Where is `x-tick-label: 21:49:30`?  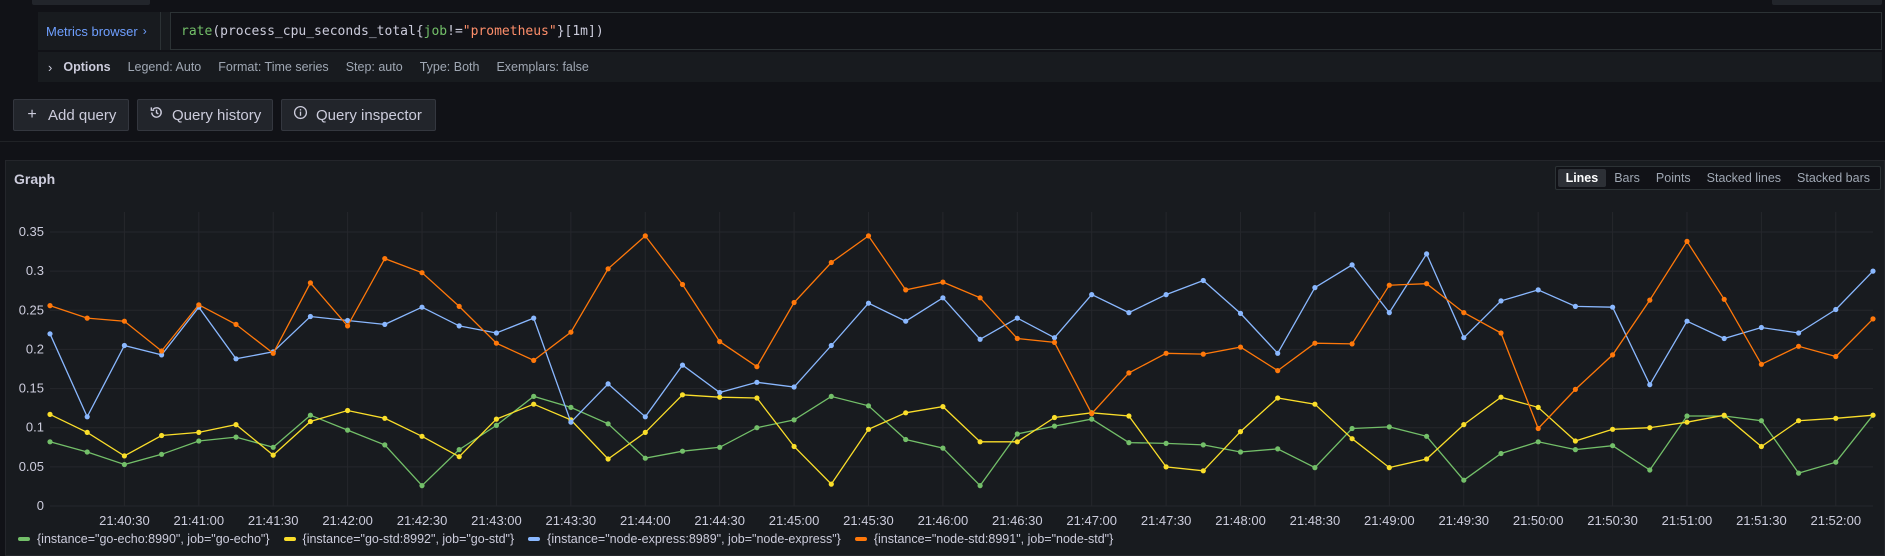
x-tick-label: 21:49:30 is located at coordinates (1463, 520).